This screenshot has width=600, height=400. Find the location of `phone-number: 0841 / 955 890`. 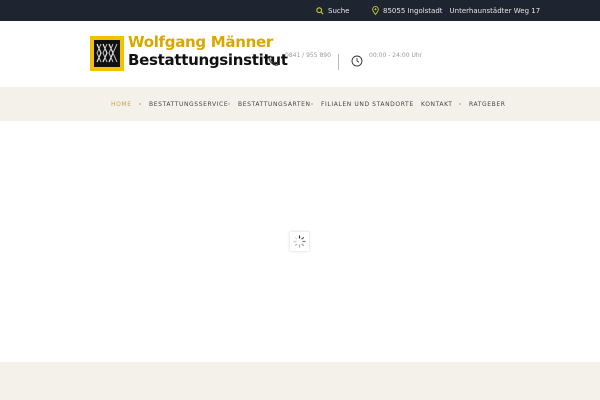

phone-number: 0841 / 955 890 is located at coordinates (308, 55).